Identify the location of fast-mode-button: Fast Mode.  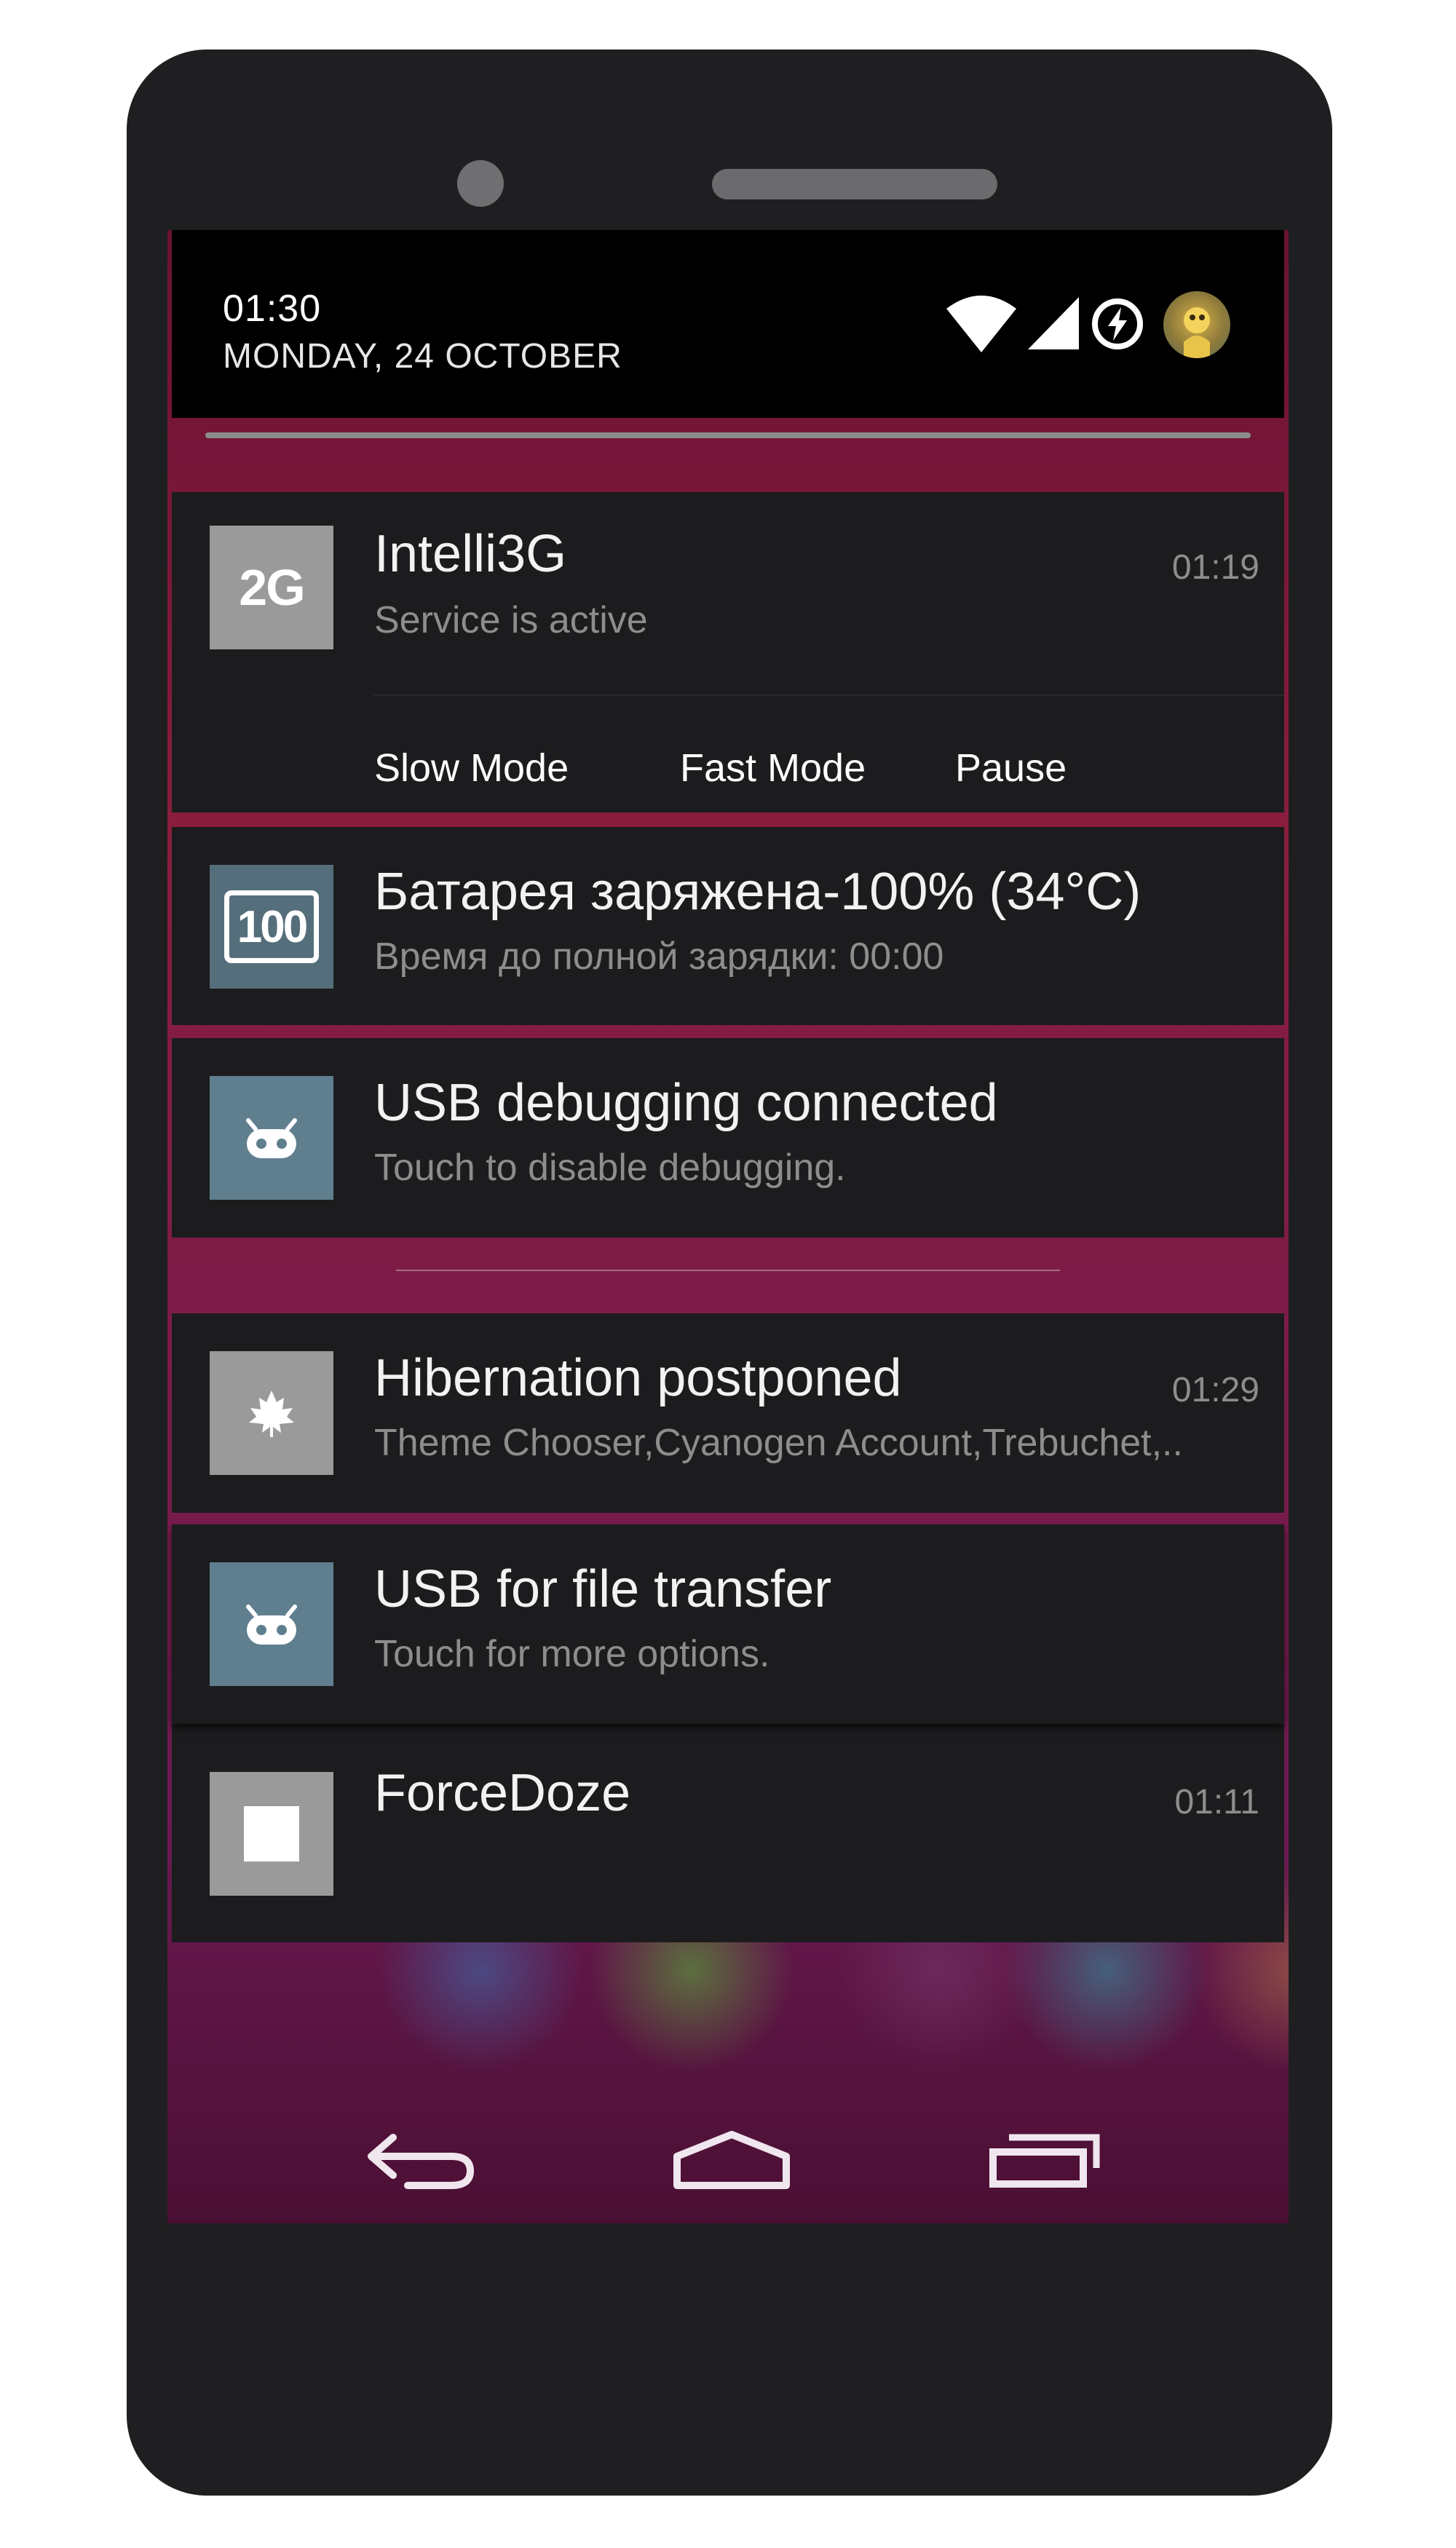
(773, 768).